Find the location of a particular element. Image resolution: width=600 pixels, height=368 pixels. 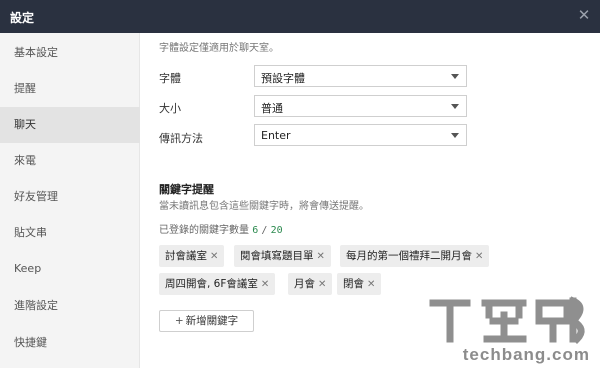

keyword-tag: 每月的第一個禮拜二開月會 ✕ is located at coordinates (415, 256).